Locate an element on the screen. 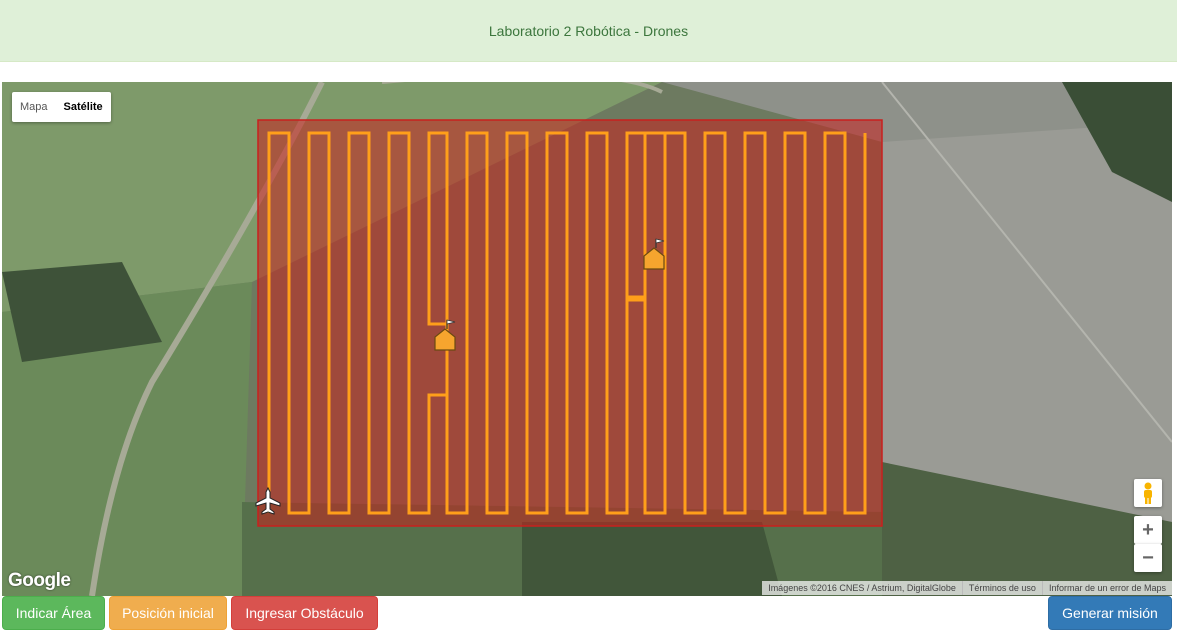  zoom-out-button: − is located at coordinates (1148, 558).